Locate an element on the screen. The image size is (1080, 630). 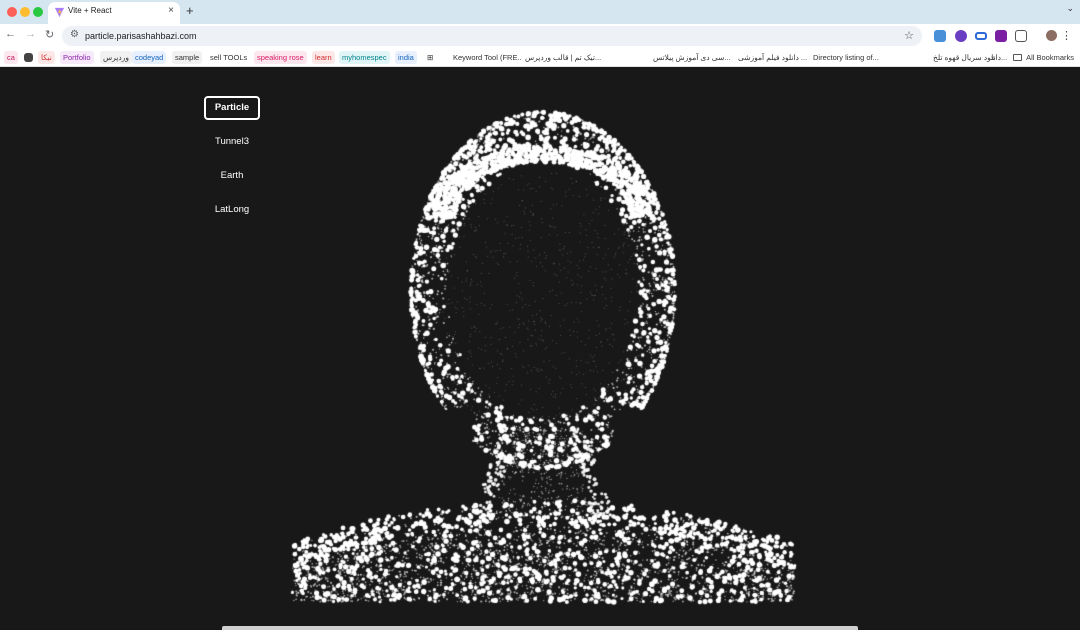
browser-toolbar: ← → ↻ ⚙ particle.parisashahbazi.com ☆ ⋮ is located at coordinates (540, 36).